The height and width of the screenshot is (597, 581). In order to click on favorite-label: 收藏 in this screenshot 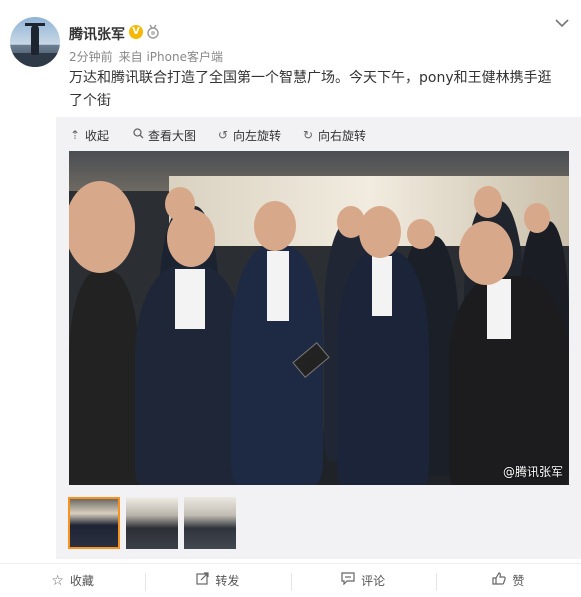, I will do `click(81, 581)`.